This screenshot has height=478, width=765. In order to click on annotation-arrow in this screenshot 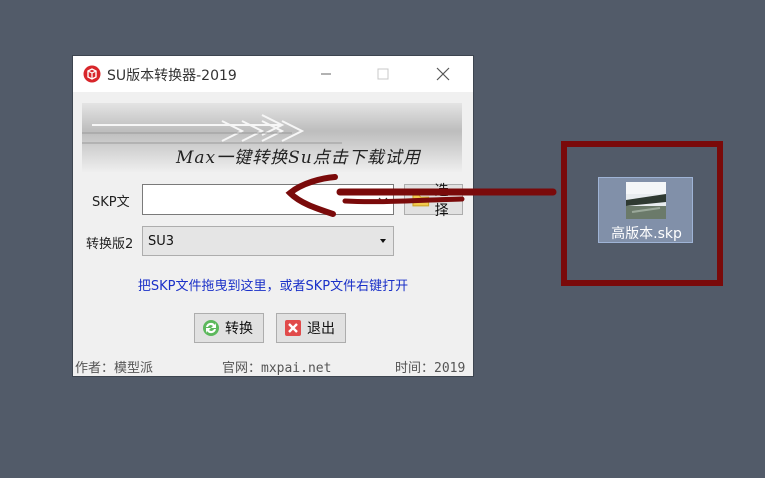, I will do `click(421, 195)`.